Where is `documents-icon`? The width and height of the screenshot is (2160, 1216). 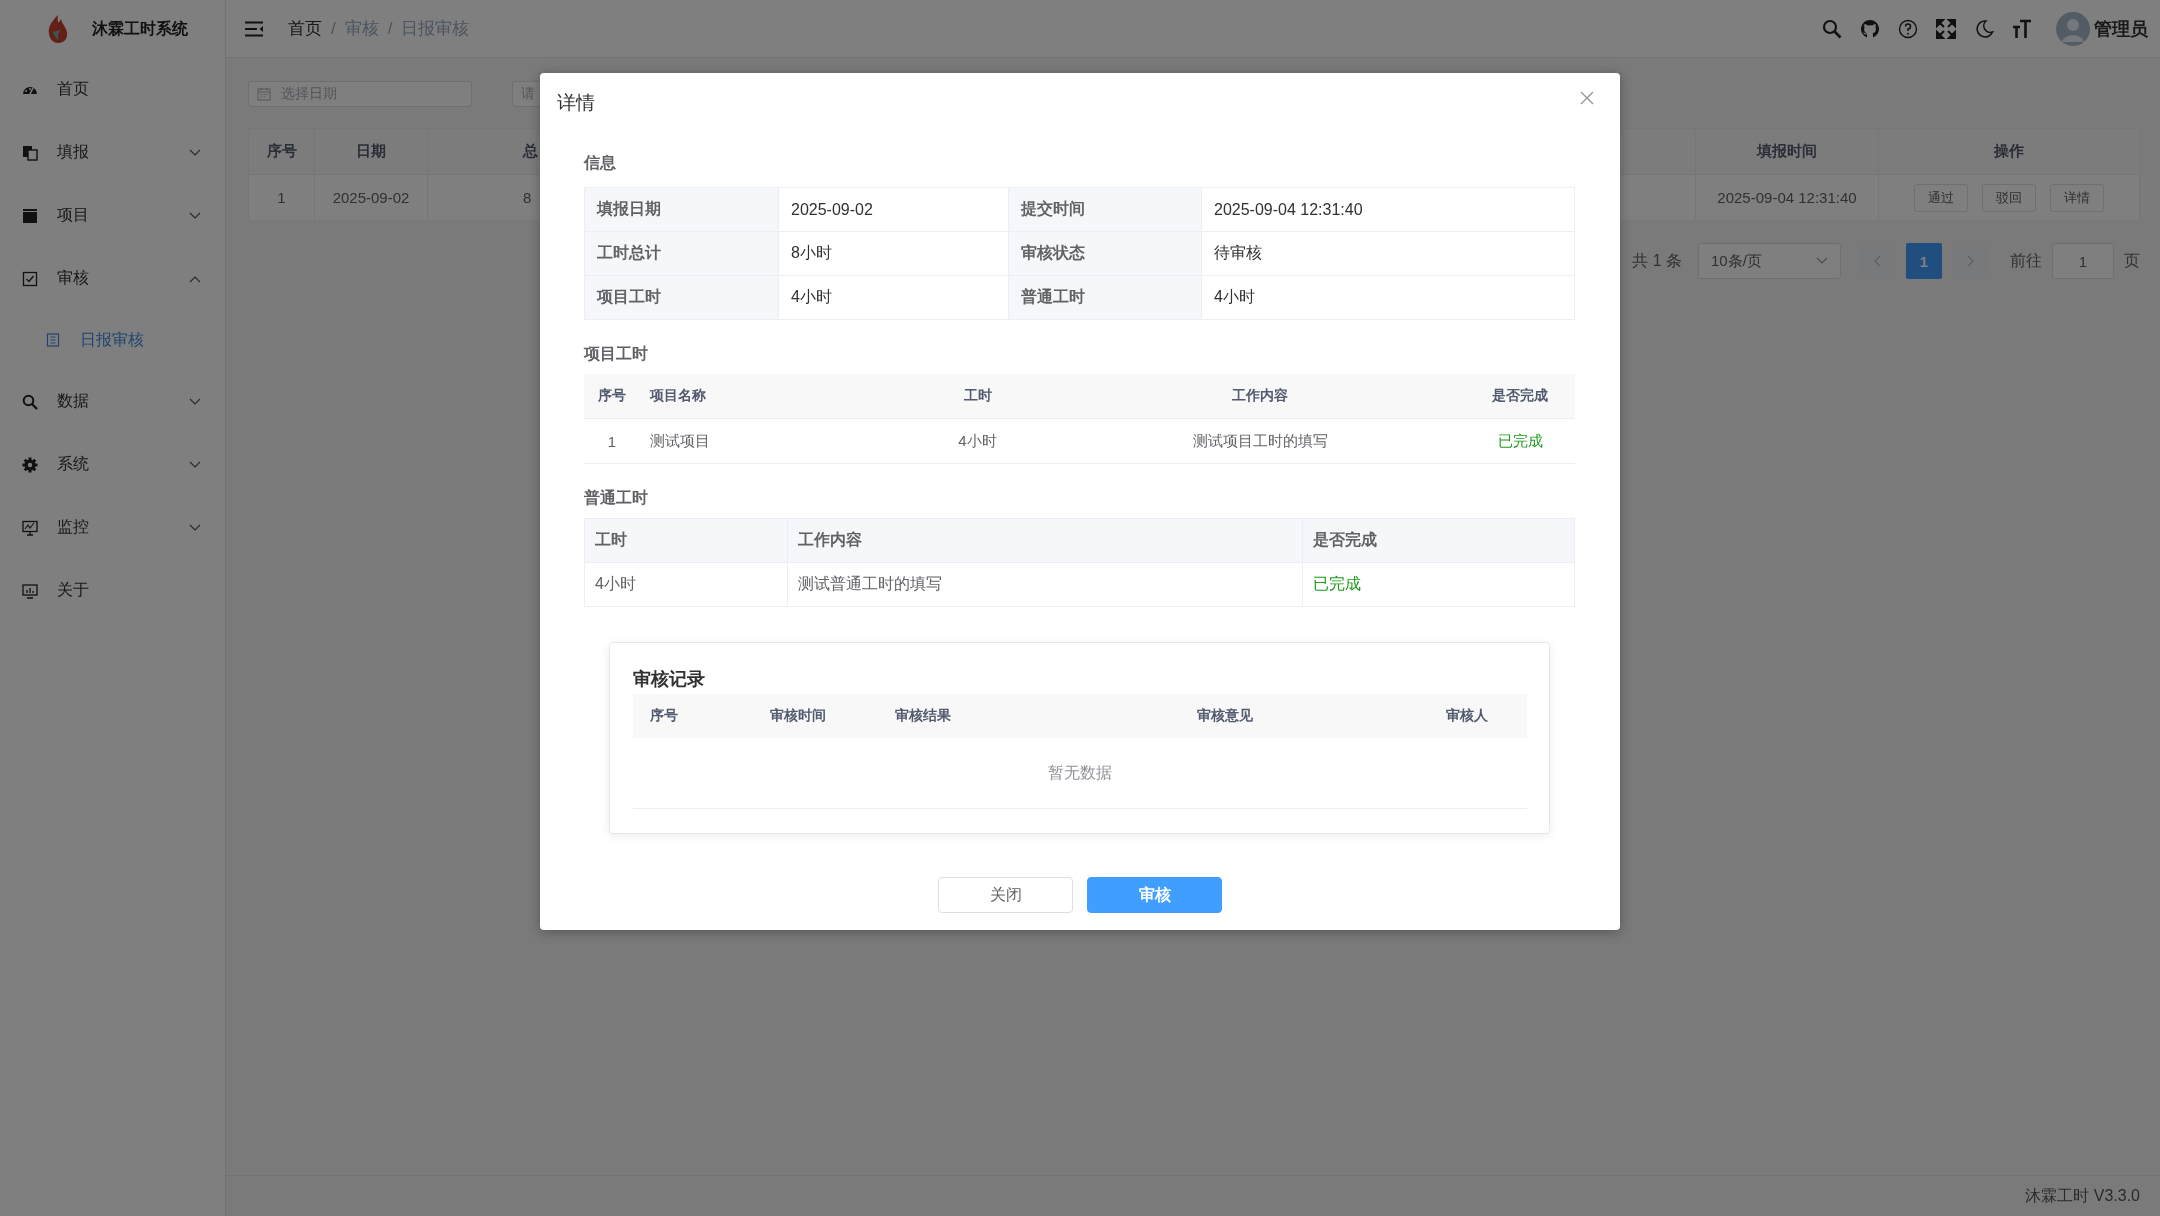 documents-icon is located at coordinates (30, 152).